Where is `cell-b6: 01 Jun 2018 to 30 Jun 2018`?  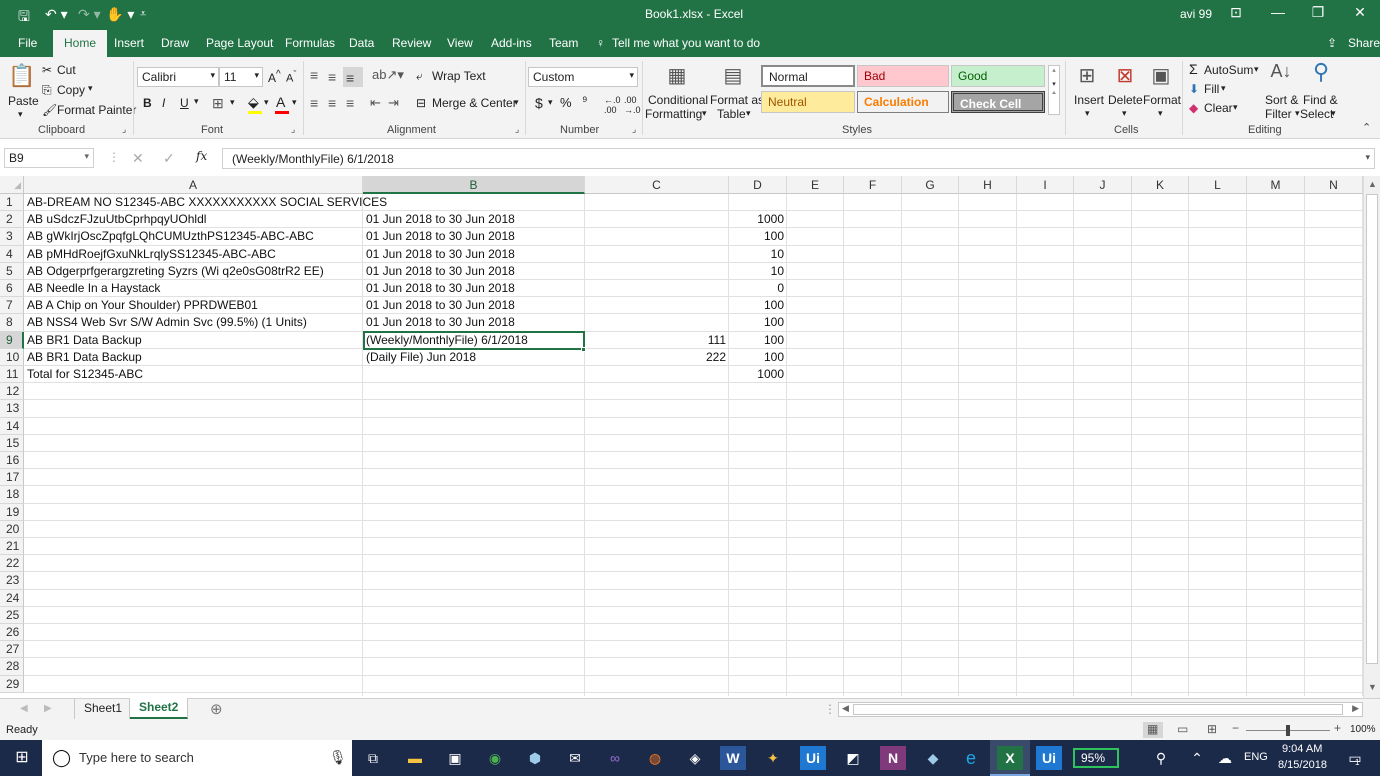 cell-b6: 01 Jun 2018 to 30 Jun 2018 is located at coordinates (440, 288).